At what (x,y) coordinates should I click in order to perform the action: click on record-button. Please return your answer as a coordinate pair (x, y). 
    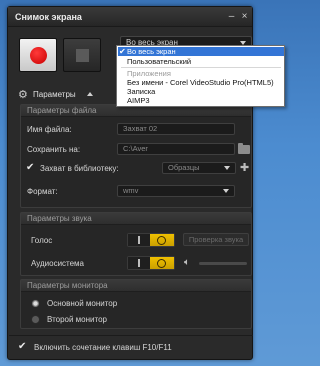
    Looking at the image, I should click on (38, 55).